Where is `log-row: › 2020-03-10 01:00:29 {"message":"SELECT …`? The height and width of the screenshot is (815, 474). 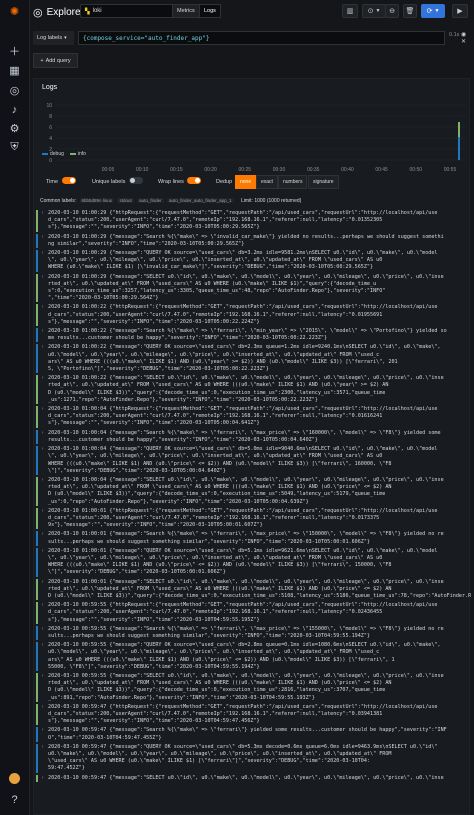 log-row: › 2020-03-10 01:00:29 {"message":"SELECT … is located at coordinates (252, 288).